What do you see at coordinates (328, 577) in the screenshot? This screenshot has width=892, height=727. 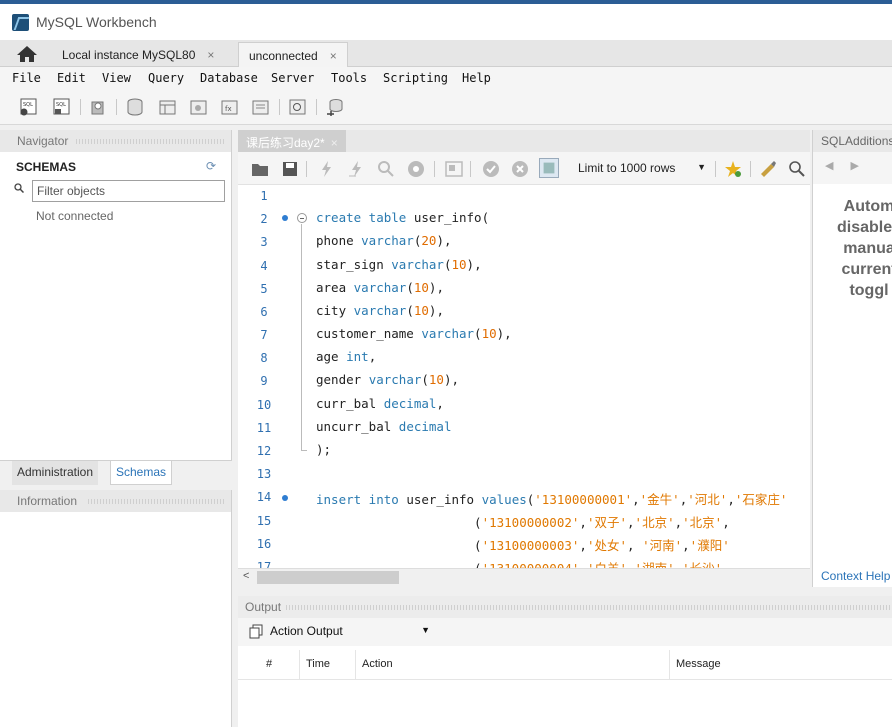 I see `scroll-thumb` at bounding box center [328, 577].